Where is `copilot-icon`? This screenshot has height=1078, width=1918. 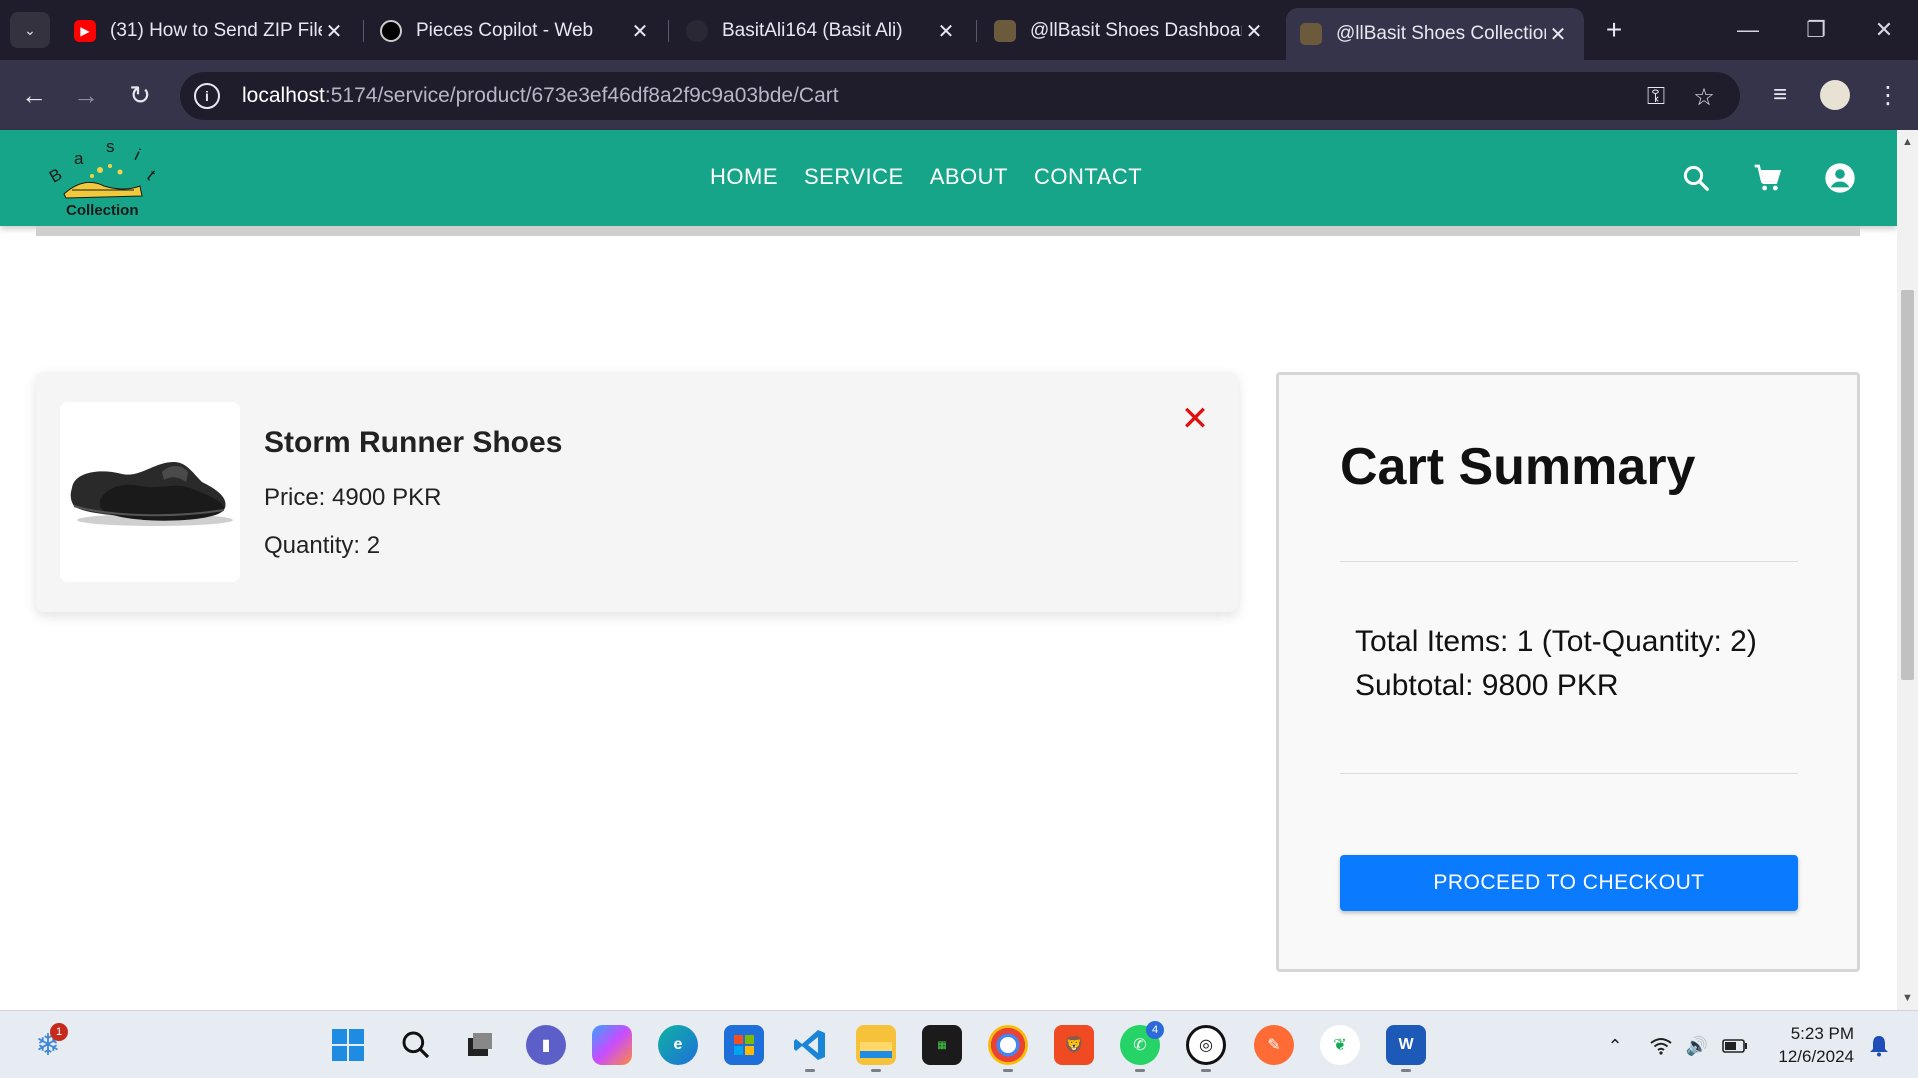
copilot-icon is located at coordinates (612, 1045).